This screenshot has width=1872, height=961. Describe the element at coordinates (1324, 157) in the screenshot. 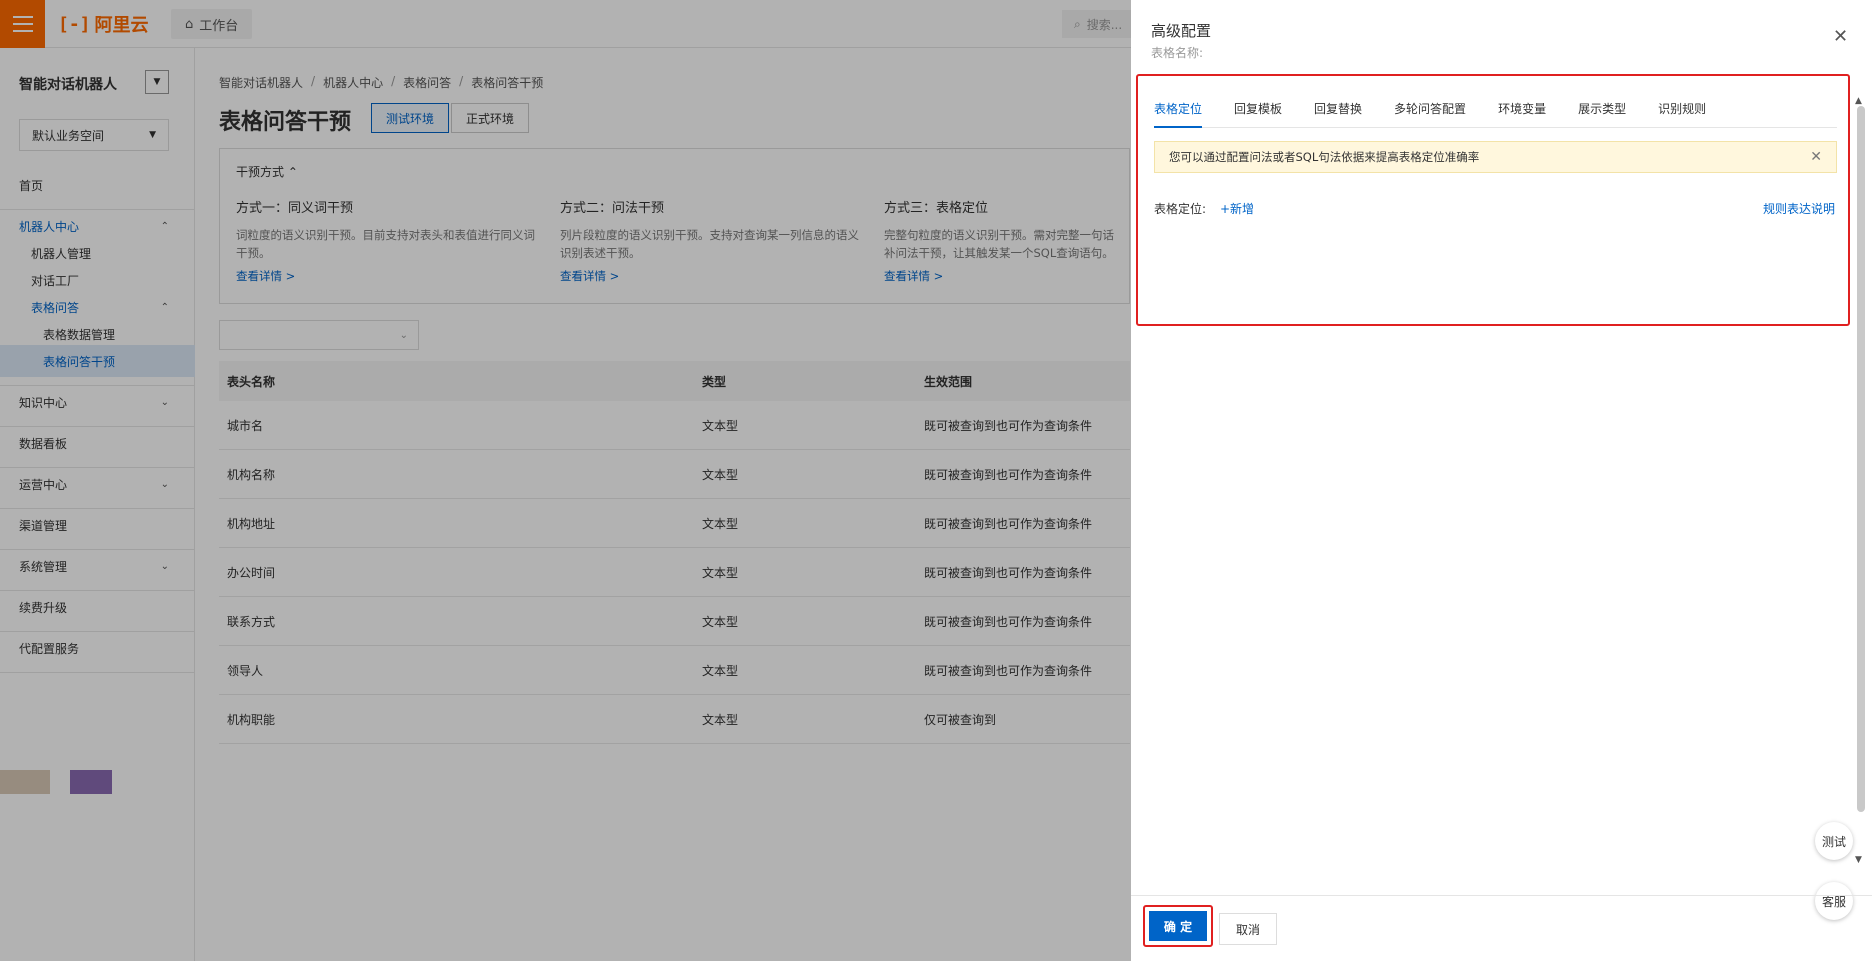

I see `tip-text: 您可以通过配置问法或者SQL句法依据来提高表格定位准确率` at that location.